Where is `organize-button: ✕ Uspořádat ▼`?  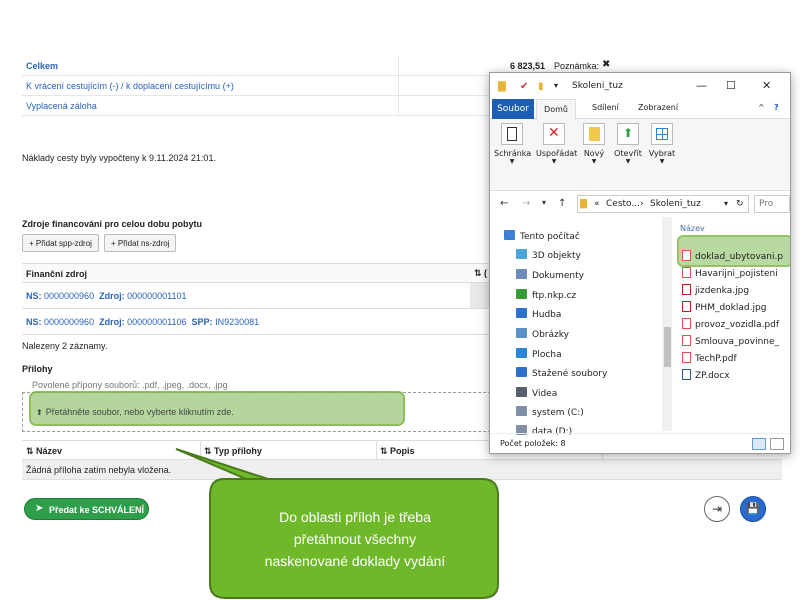
organize-button: ✕ Uspořádat ▼ is located at coordinates (557, 154).